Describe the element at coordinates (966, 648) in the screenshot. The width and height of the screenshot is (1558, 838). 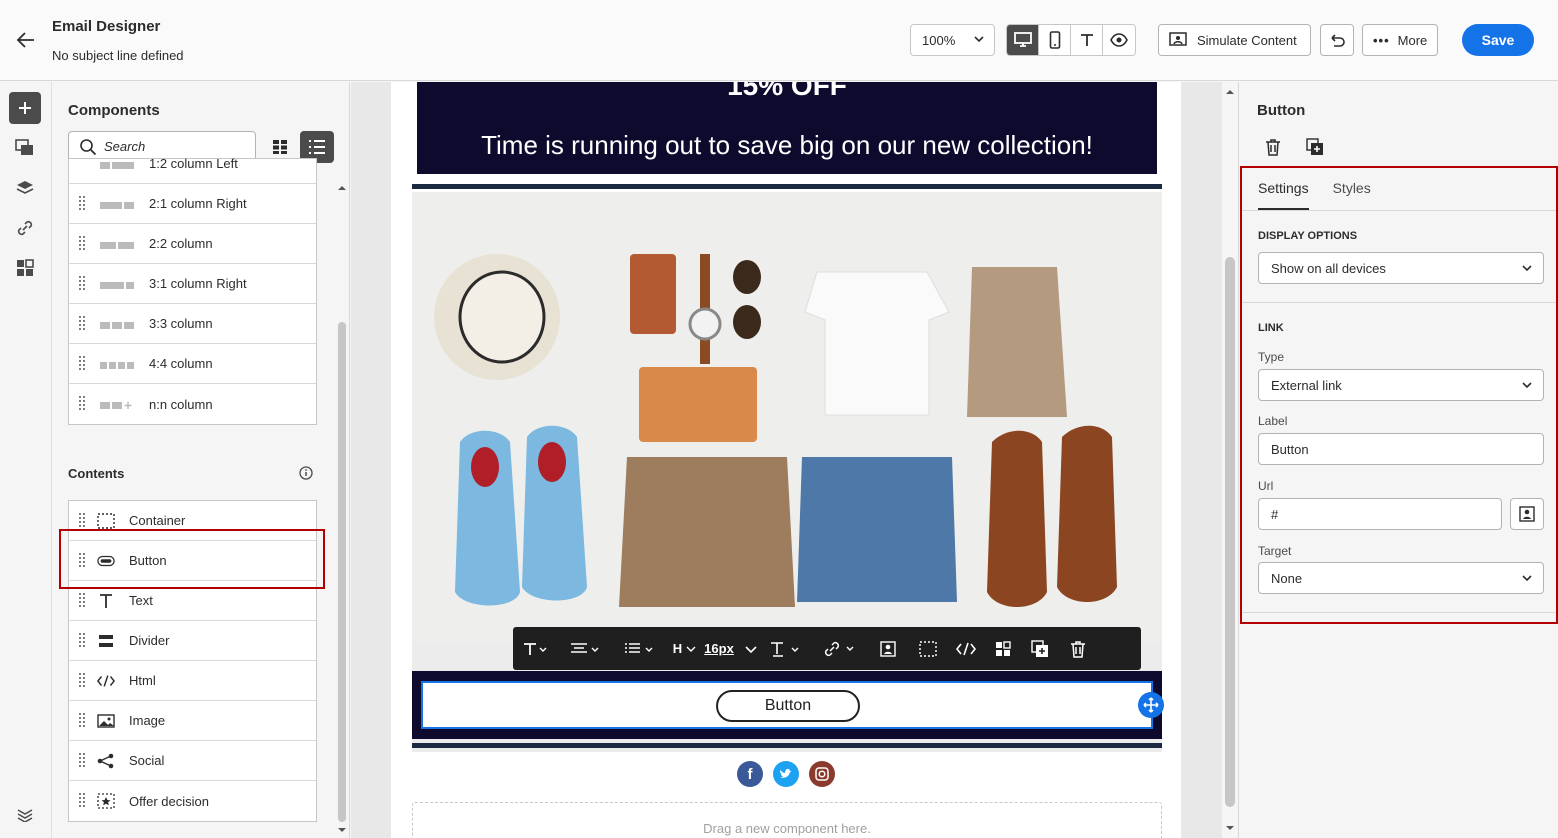
I see `source-code-button` at that location.